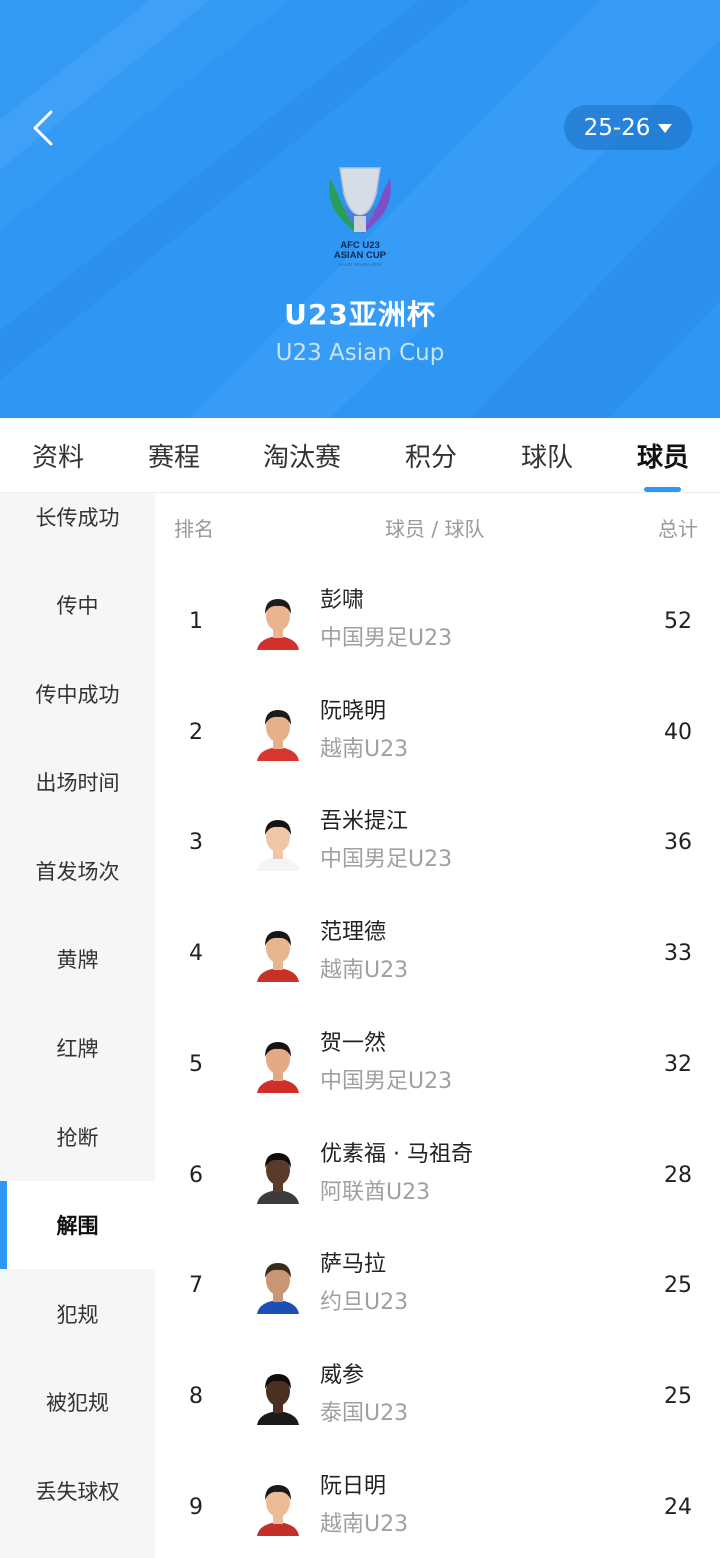 Image resolution: width=720 pixels, height=1558 pixels. I want to click on tab-standings: 积分, so click(431, 455).